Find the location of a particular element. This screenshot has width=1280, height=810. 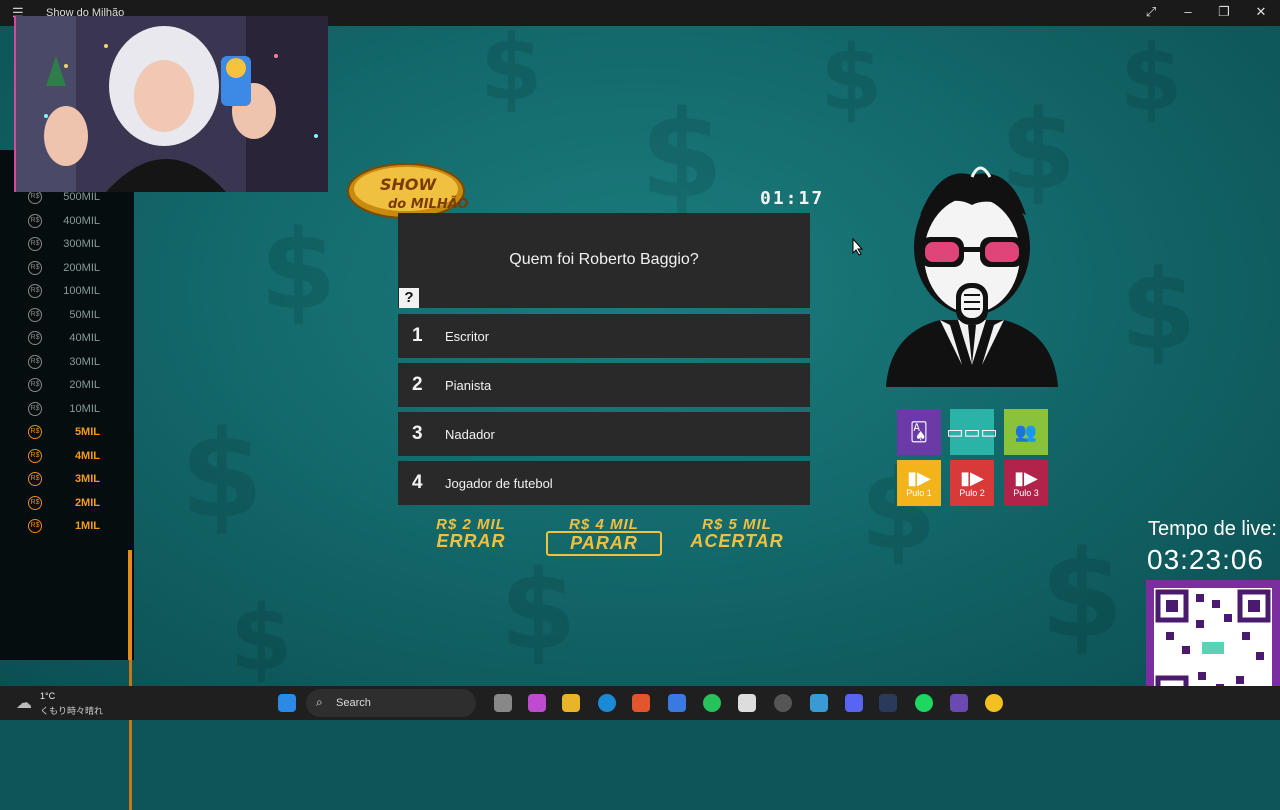

lifeline-audience: 👥 is located at coordinates (1026, 432).